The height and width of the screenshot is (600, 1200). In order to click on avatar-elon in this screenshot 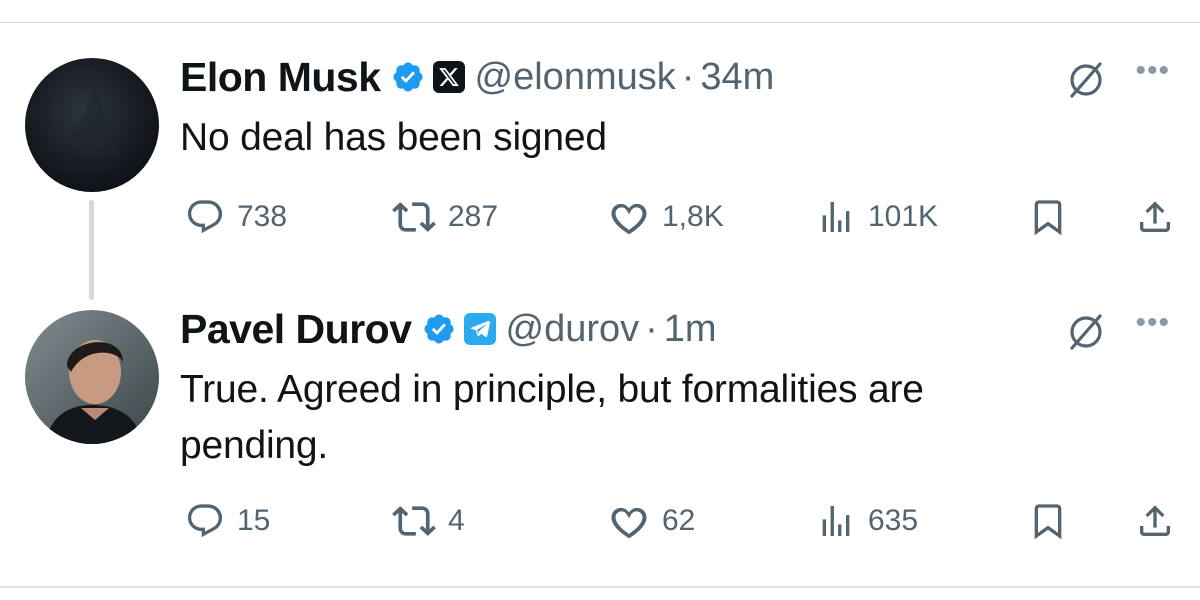, I will do `click(92, 125)`.